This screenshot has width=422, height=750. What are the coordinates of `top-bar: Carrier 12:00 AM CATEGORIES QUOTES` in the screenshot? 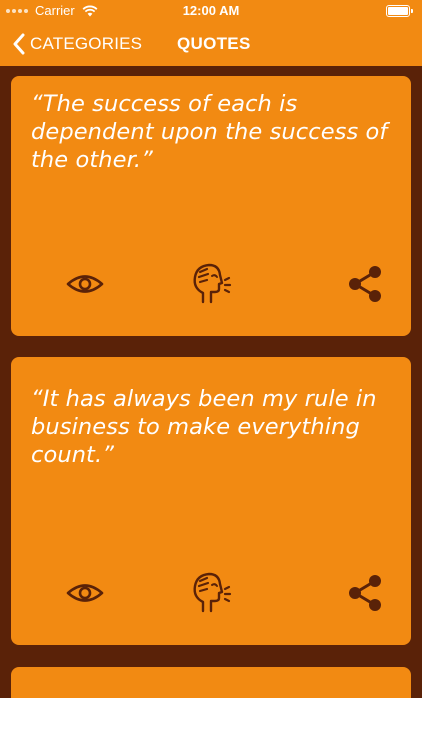 It's located at (211, 33).